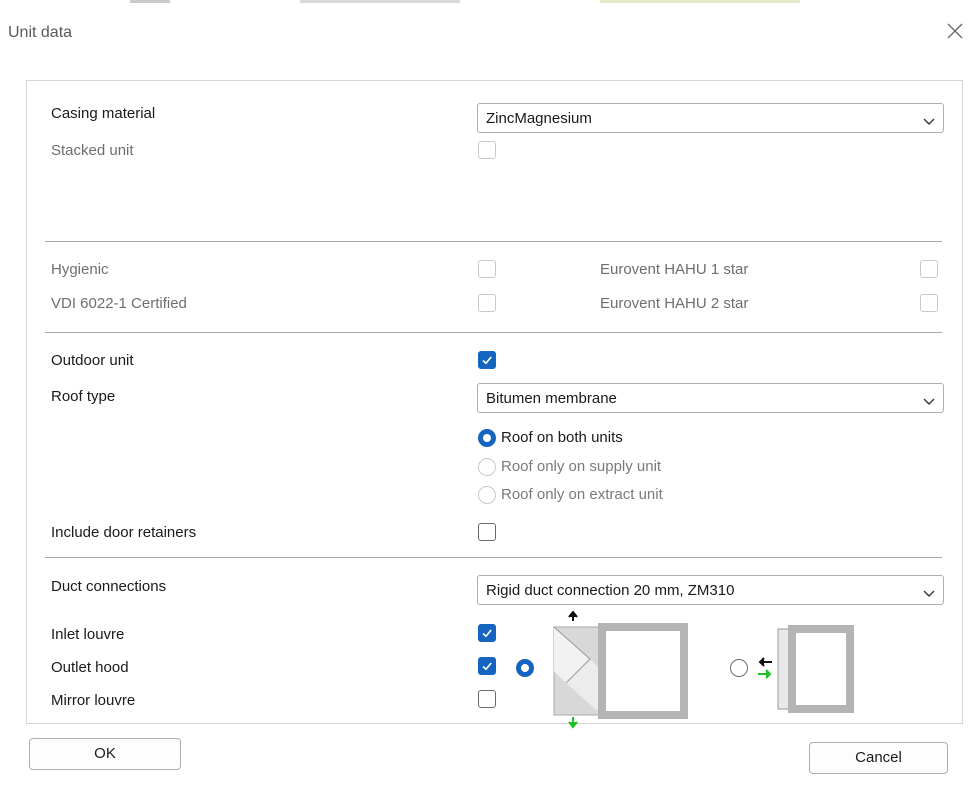  I want to click on vdi-certified-label: VDI 6022-1 Certified, so click(119, 303).